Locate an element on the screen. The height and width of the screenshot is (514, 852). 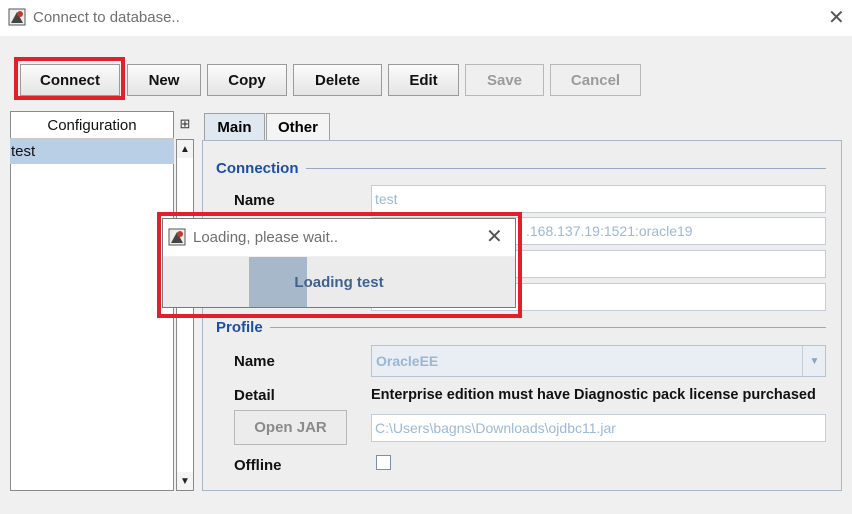
new-button: New is located at coordinates (164, 80).